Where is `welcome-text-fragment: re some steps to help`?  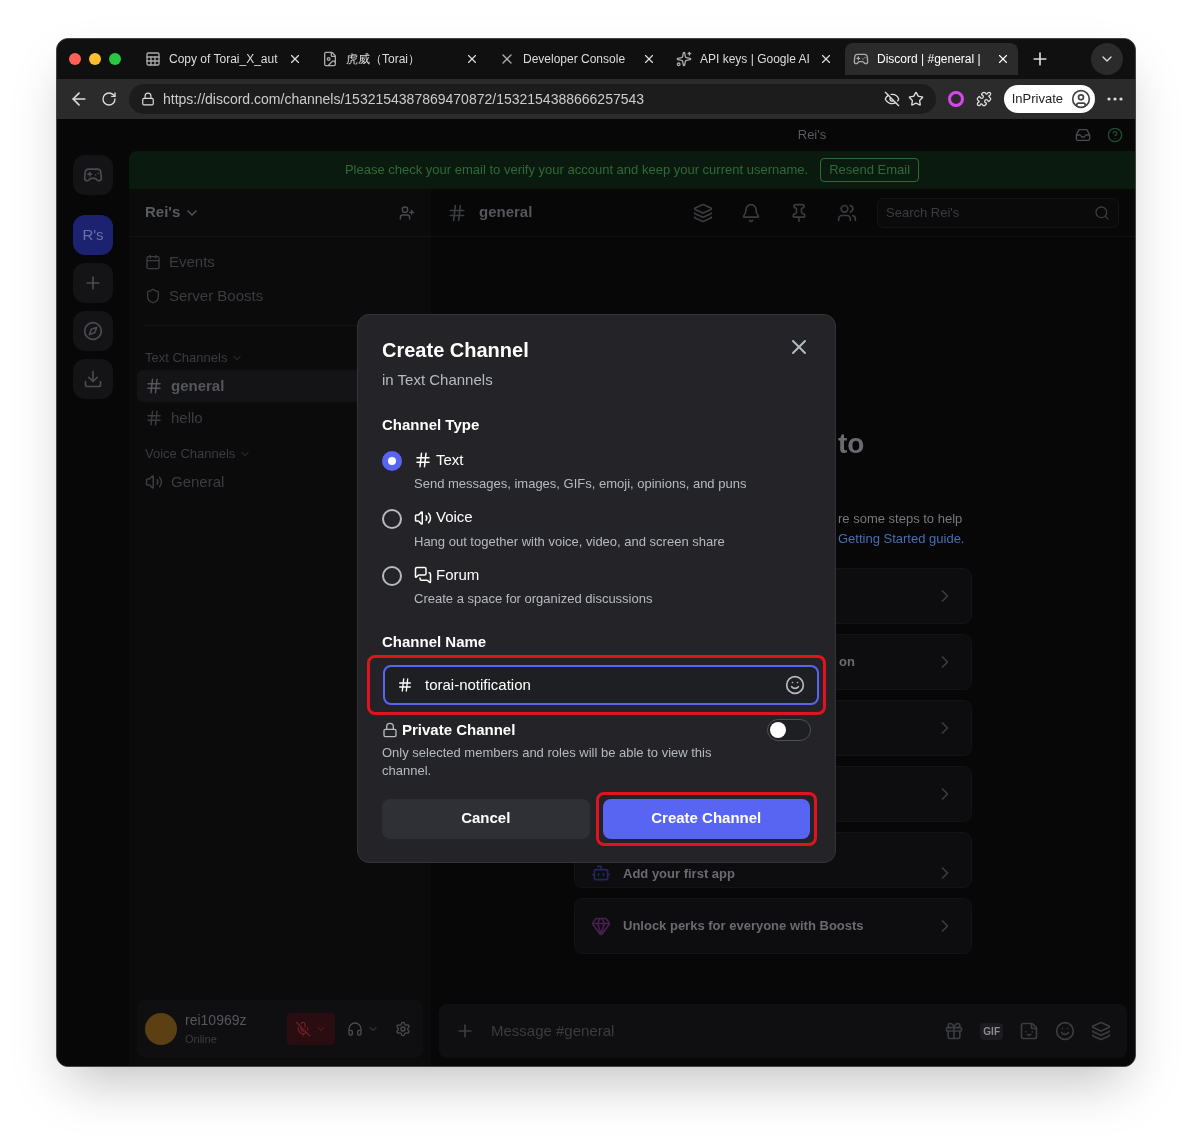
welcome-text-fragment: re some steps to help is located at coordinates (901, 519).